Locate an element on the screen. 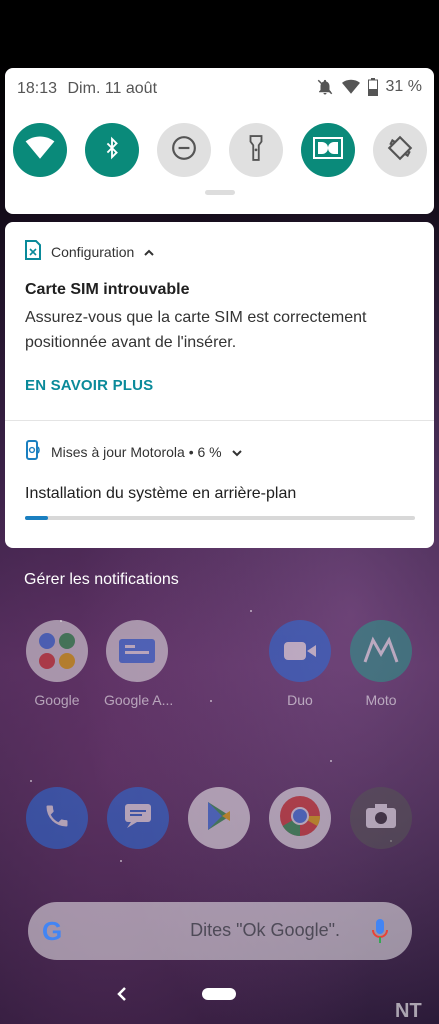  phone-update-icon is located at coordinates (33, 451).